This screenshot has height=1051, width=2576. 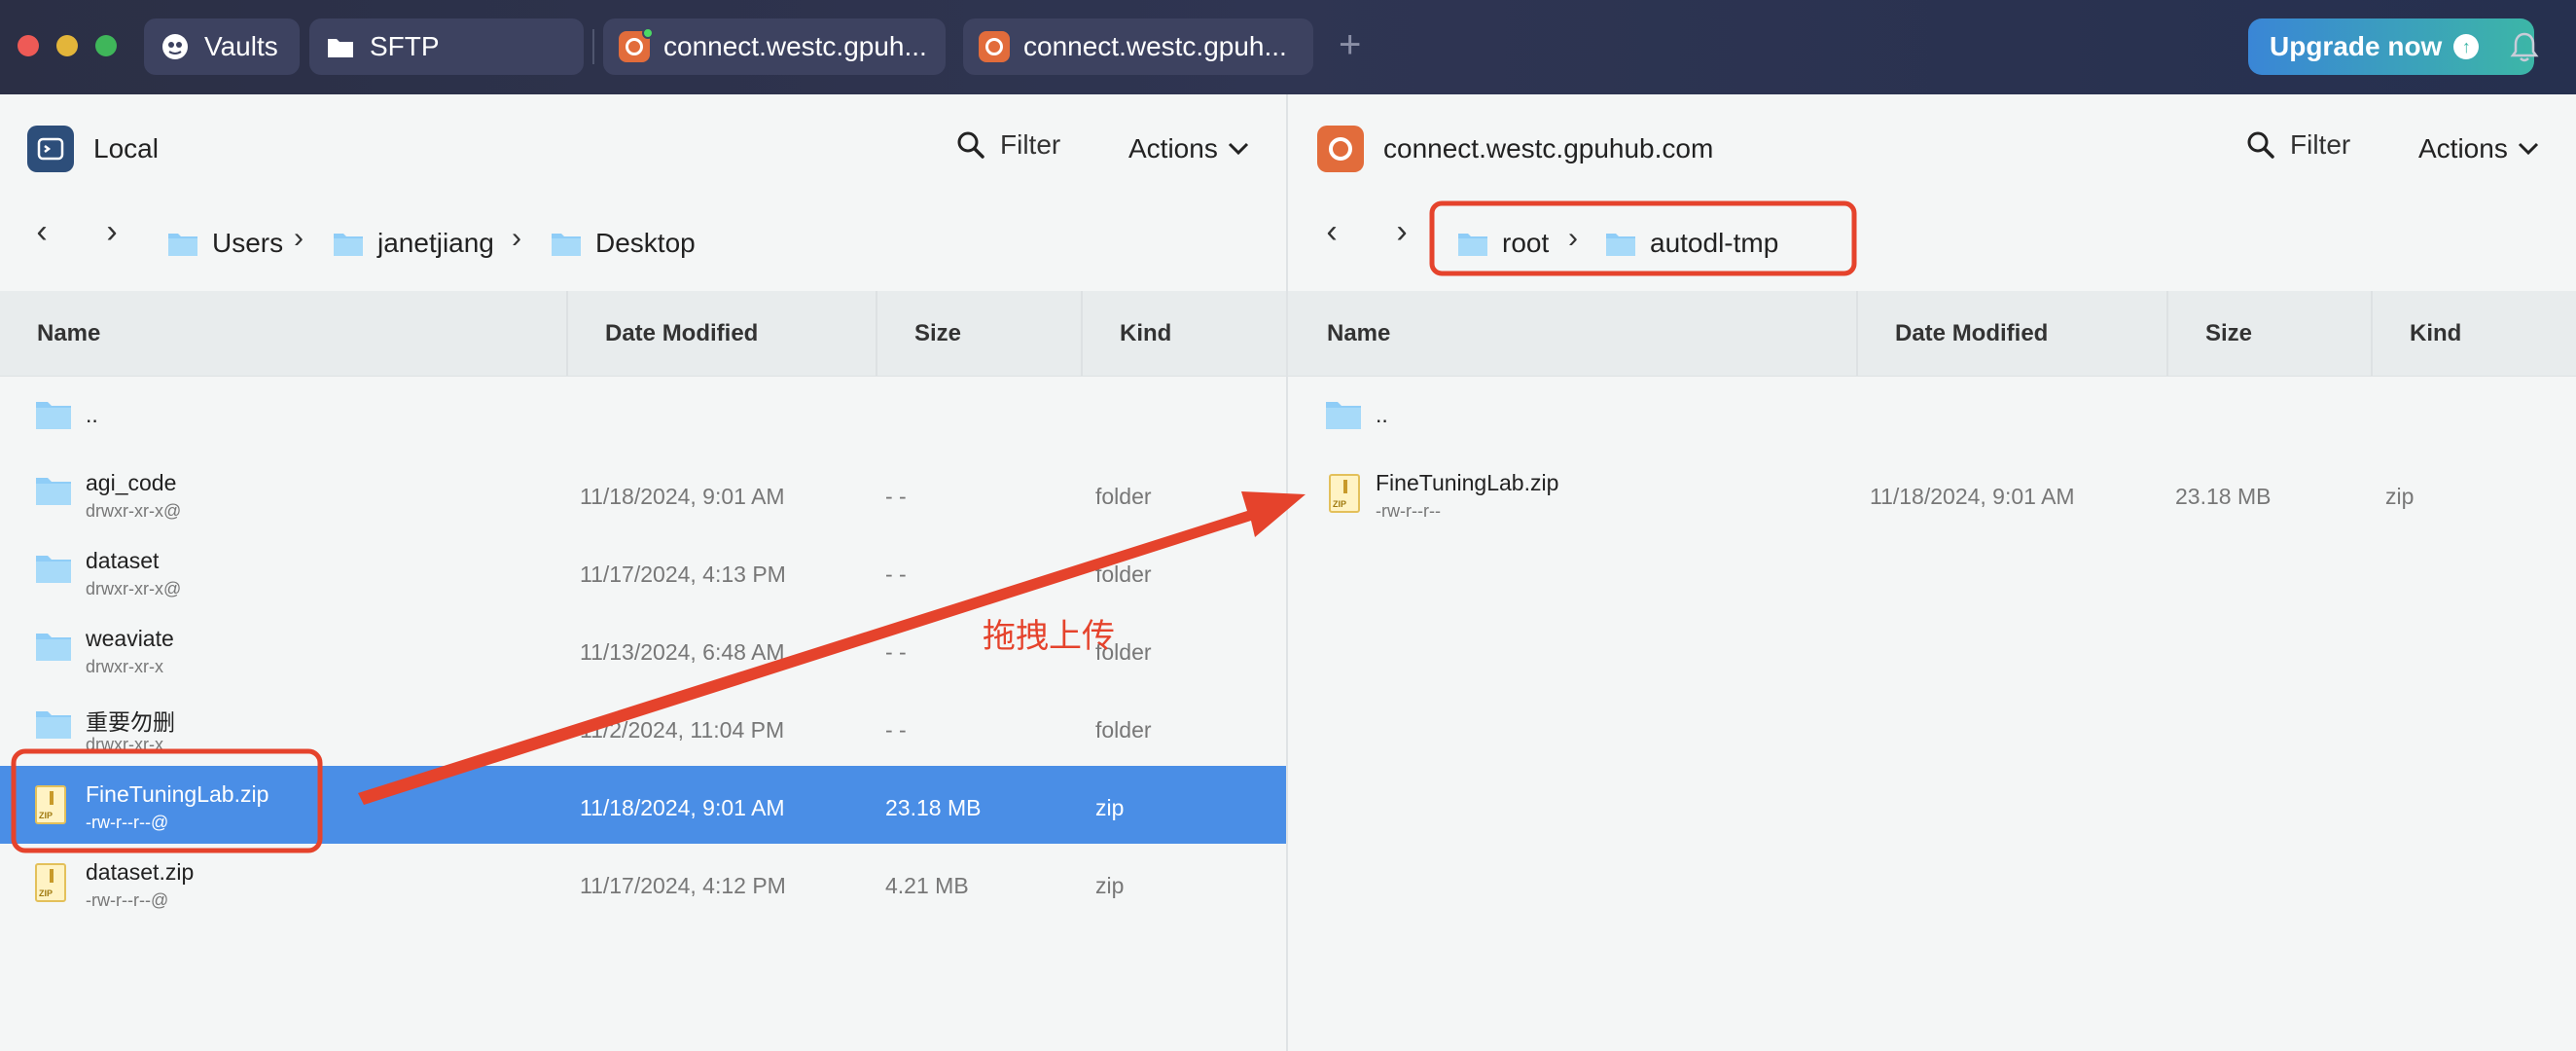 I want to click on file-size: 23.18 MB, so click(x=933, y=807).